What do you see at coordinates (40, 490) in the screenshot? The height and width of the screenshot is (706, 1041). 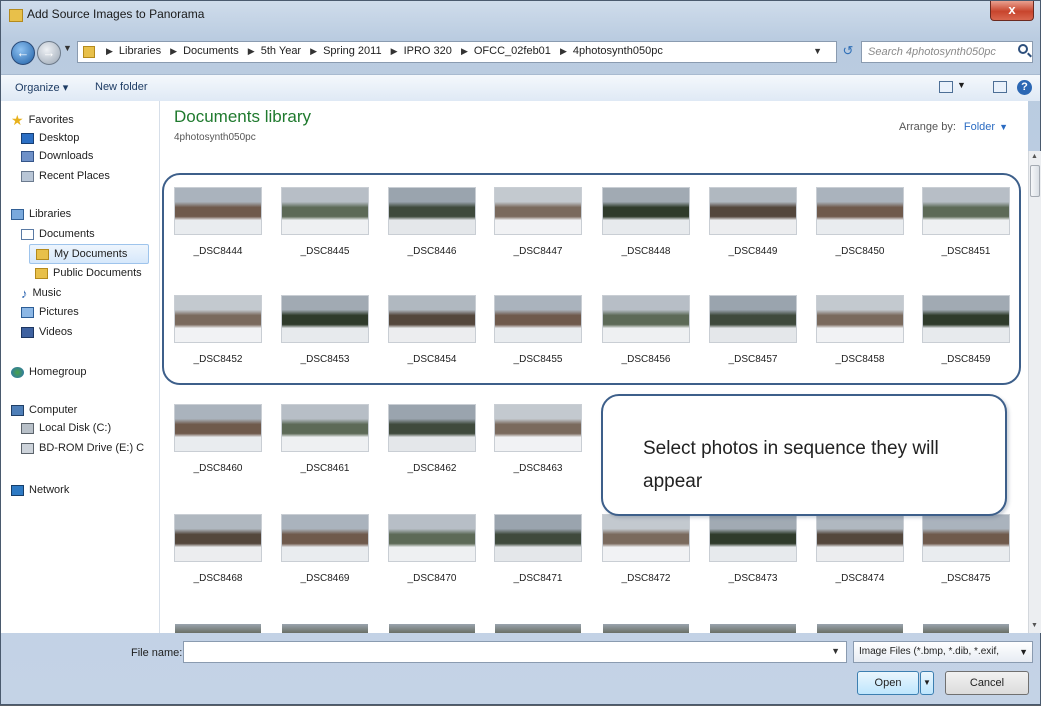 I see `nav-network: Network` at bounding box center [40, 490].